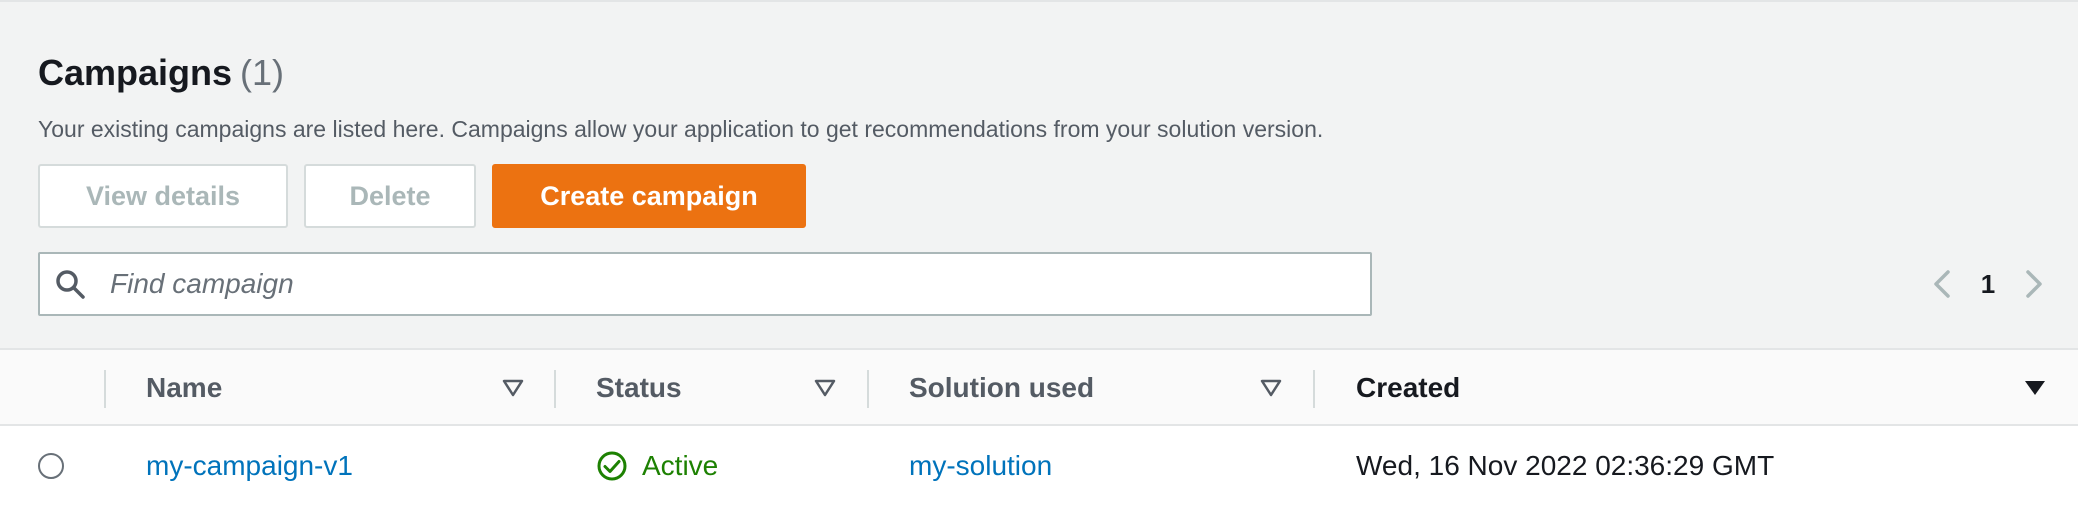  I want to click on row-select-radio, so click(51, 466).